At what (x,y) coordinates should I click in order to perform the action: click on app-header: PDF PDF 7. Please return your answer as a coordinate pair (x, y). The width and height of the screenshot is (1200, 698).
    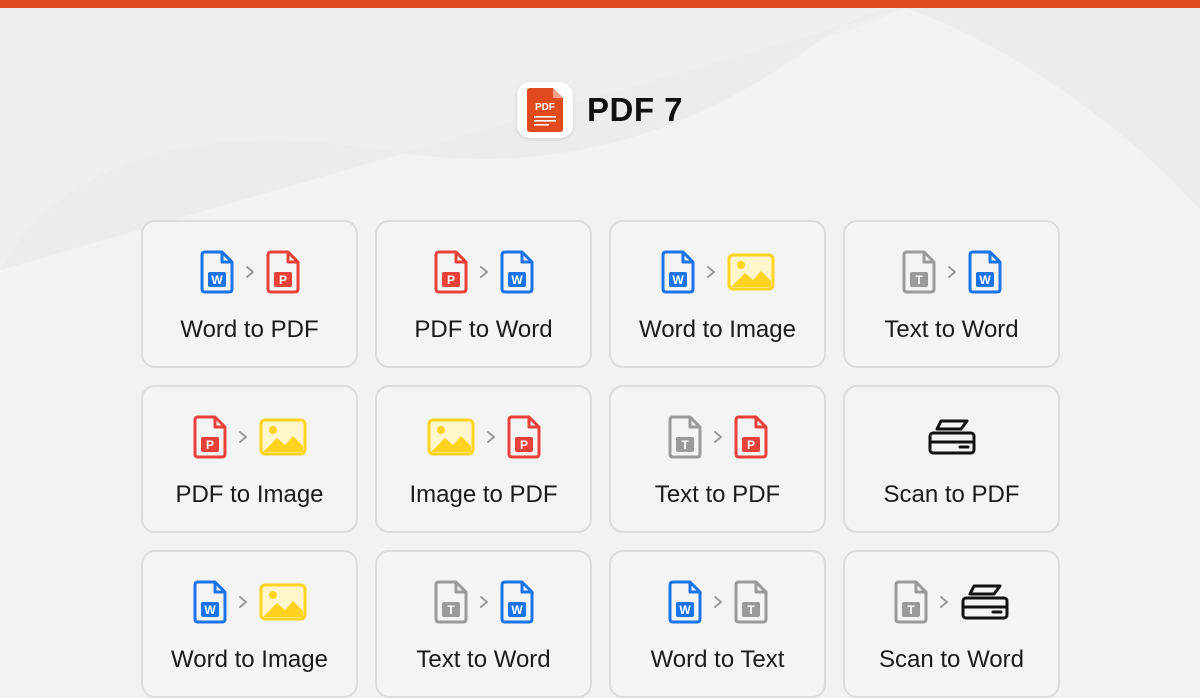
    Looking at the image, I should click on (600, 110).